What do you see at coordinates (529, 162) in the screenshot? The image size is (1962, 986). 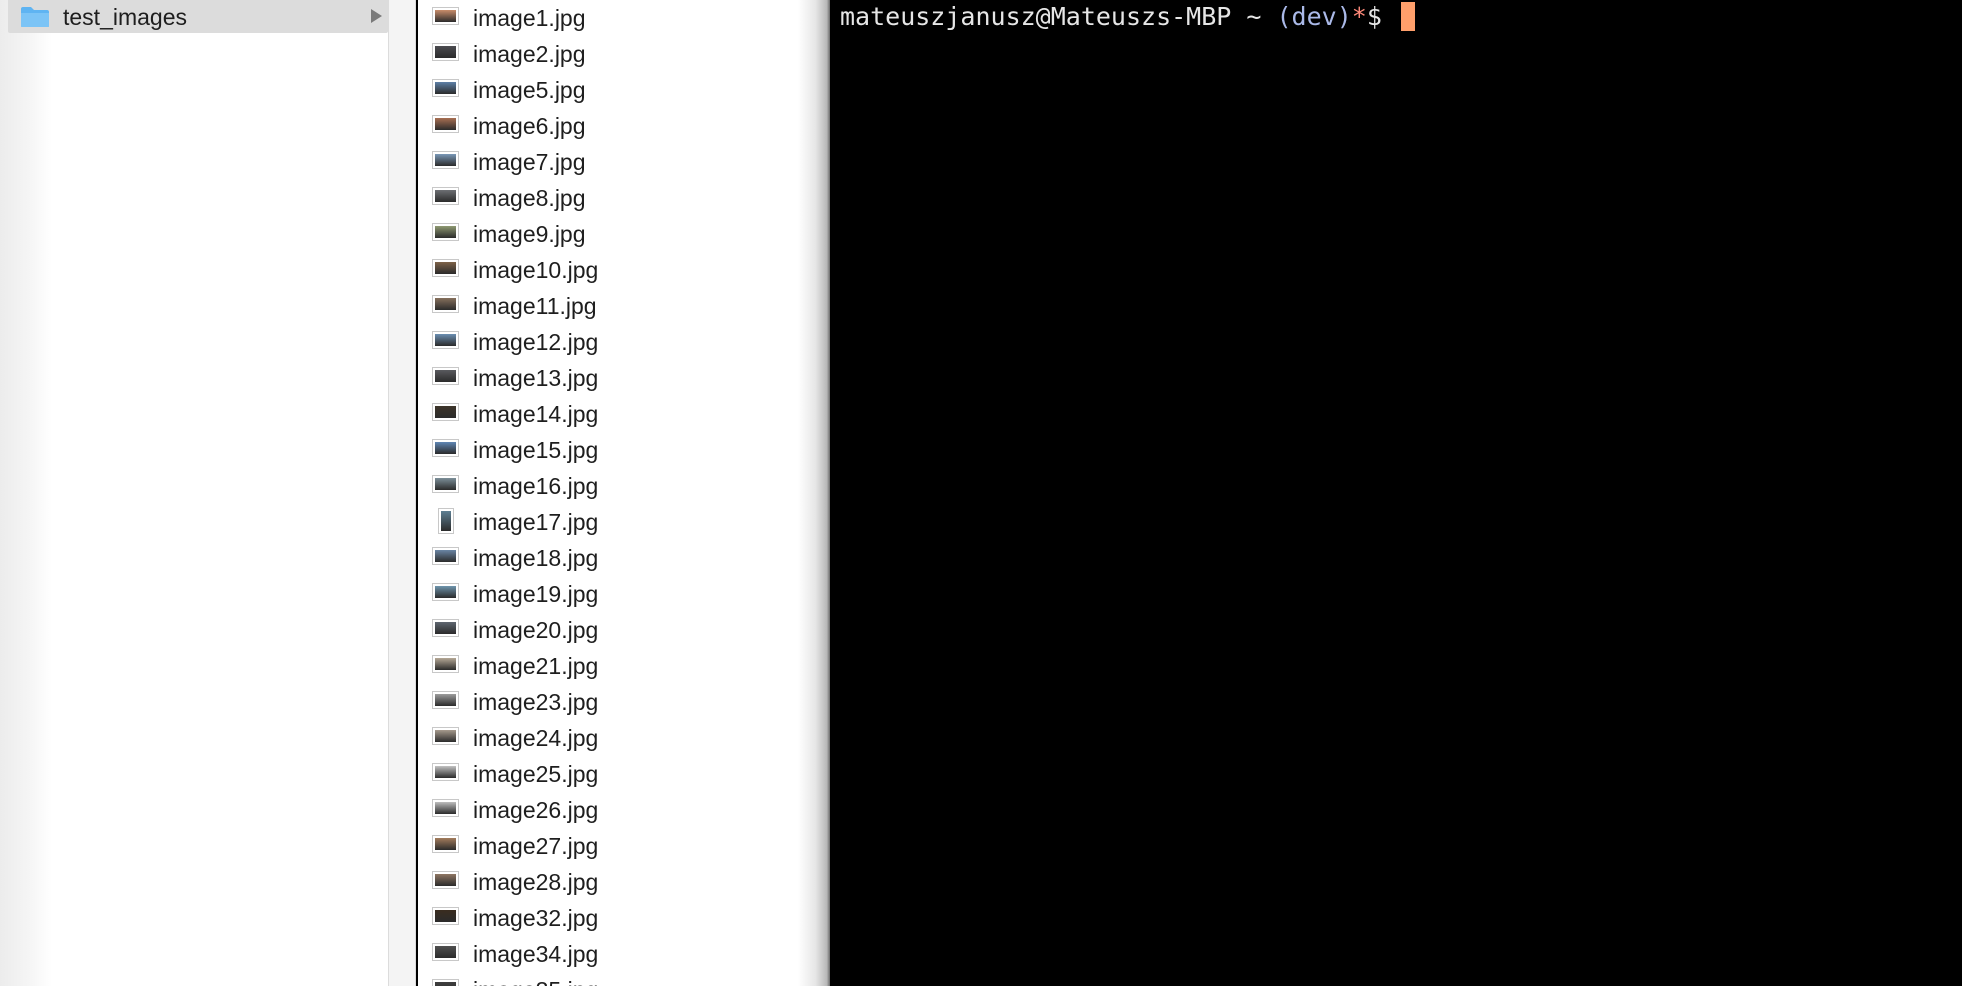 I see `file-name: image7.jpg` at bounding box center [529, 162].